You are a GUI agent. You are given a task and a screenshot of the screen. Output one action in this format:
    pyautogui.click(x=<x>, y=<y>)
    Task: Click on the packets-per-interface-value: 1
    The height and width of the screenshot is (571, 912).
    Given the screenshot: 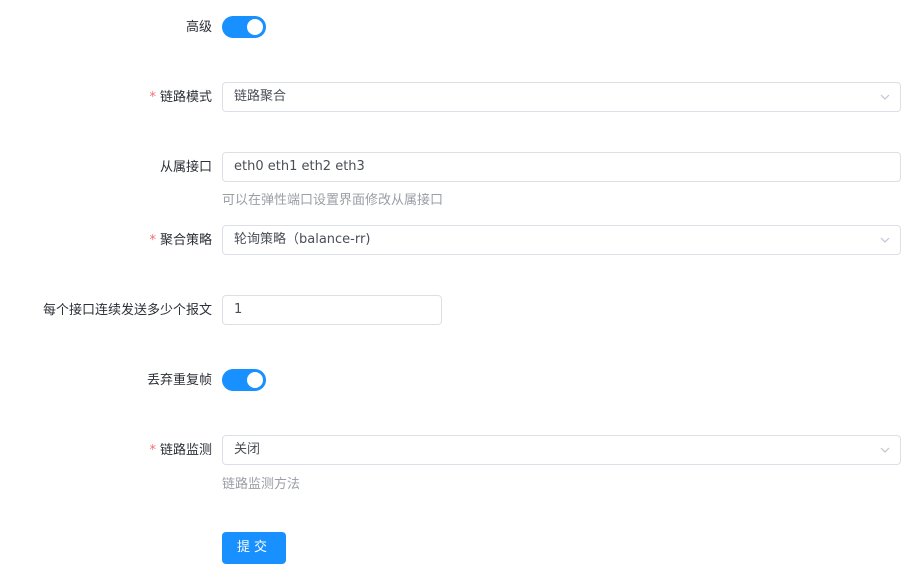 What is the action you would take?
    pyautogui.click(x=238, y=309)
    